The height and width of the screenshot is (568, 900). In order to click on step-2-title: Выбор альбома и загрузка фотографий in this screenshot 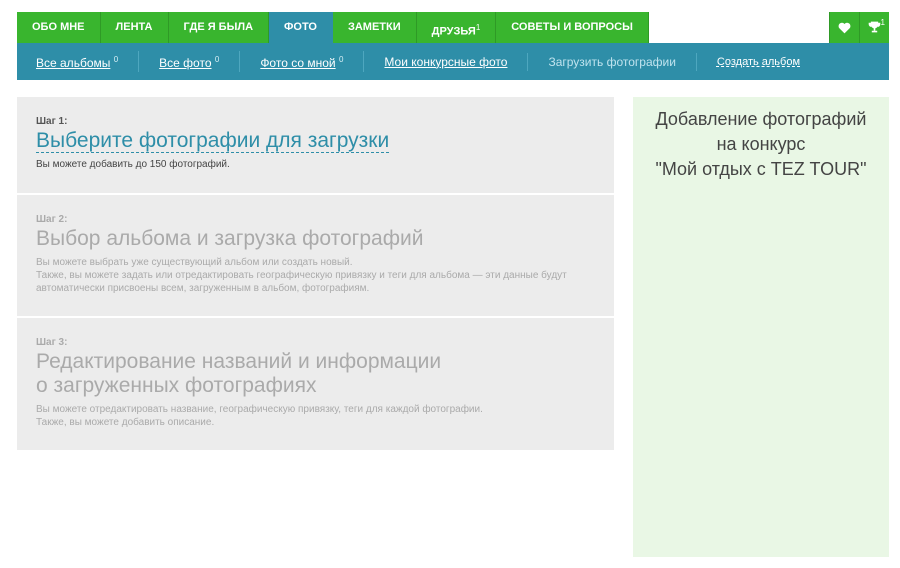, I will do `click(230, 238)`.